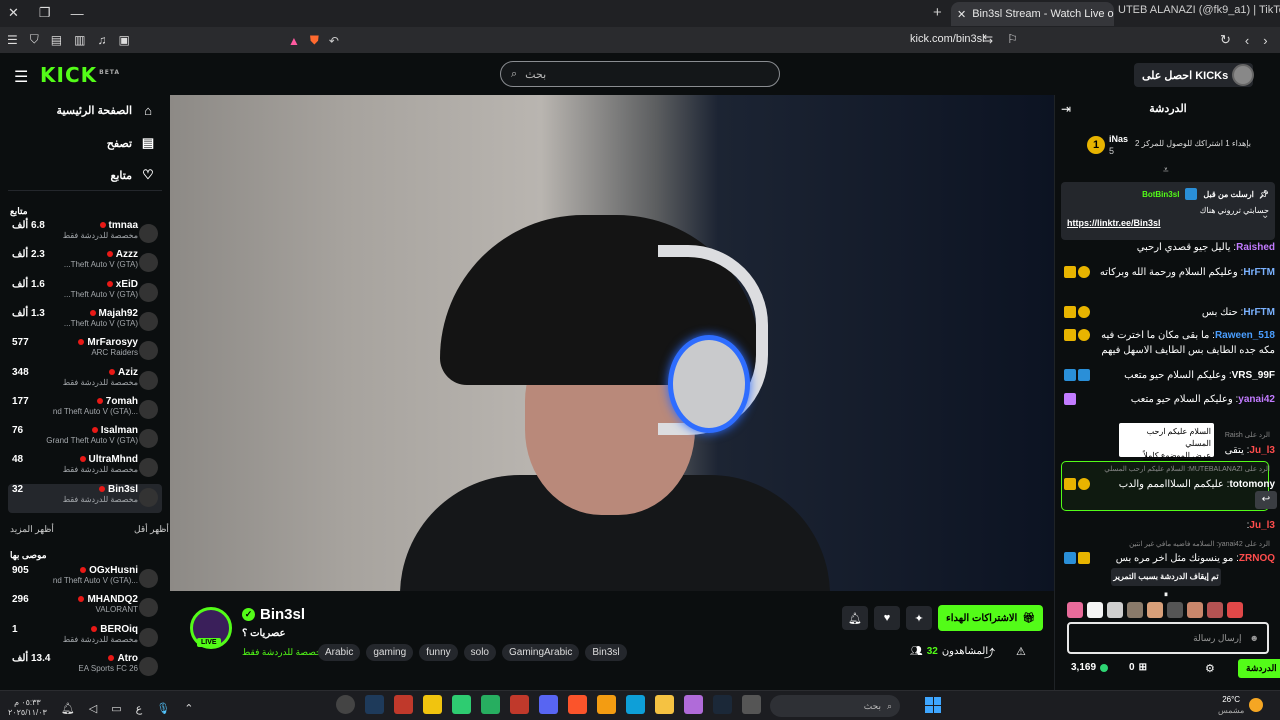  Describe the element at coordinates (1175, 610) in the screenshot. I see `emote-dont-care-icon` at that location.